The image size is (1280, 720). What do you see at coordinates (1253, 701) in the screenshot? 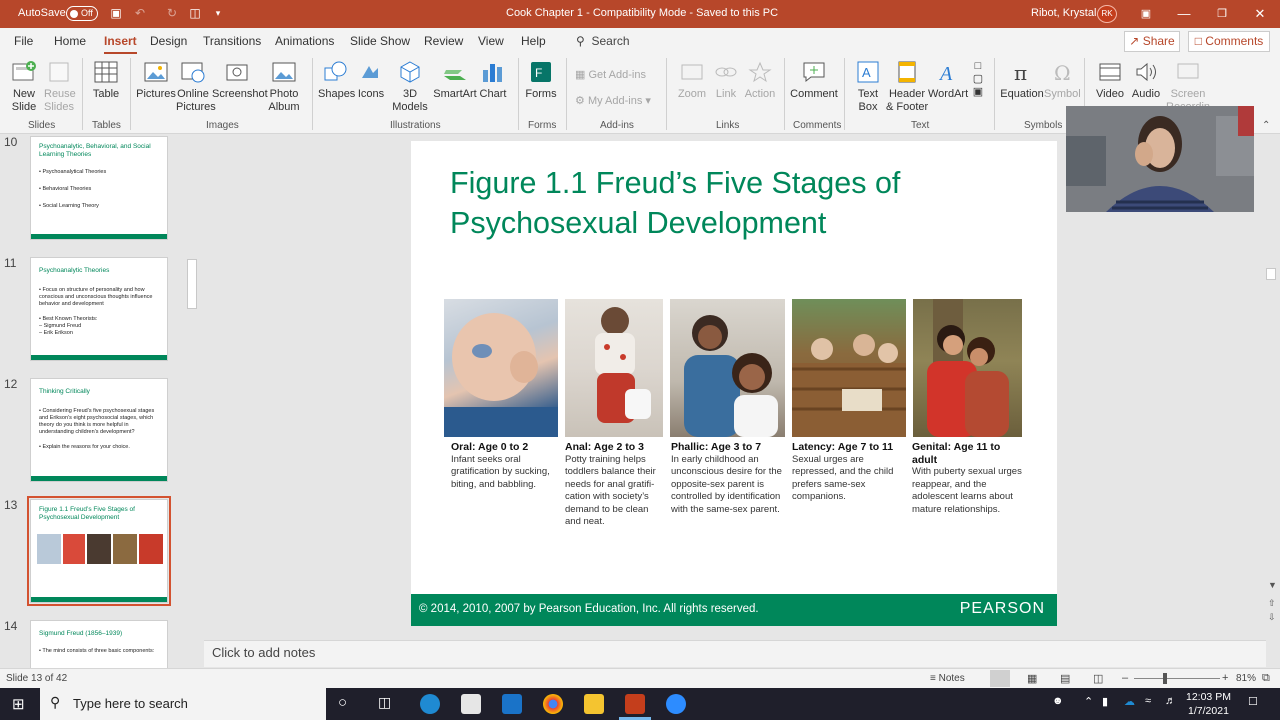
I see `notifications-icon: ☐` at bounding box center [1253, 701].